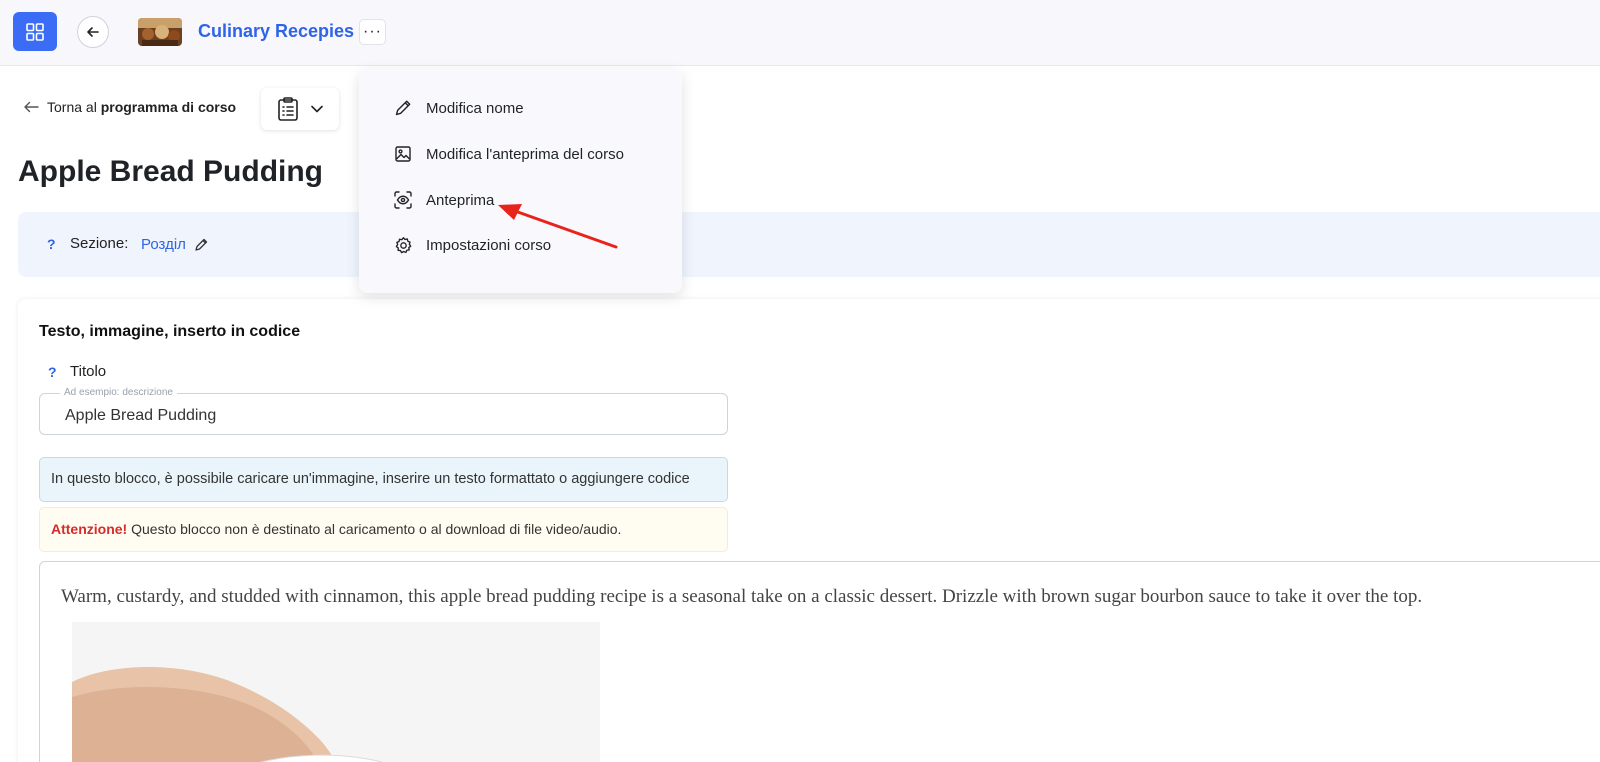 This screenshot has height=762, width=1600. What do you see at coordinates (171, 171) in the screenshot?
I see `page-title: Apple Bread Pudding` at bounding box center [171, 171].